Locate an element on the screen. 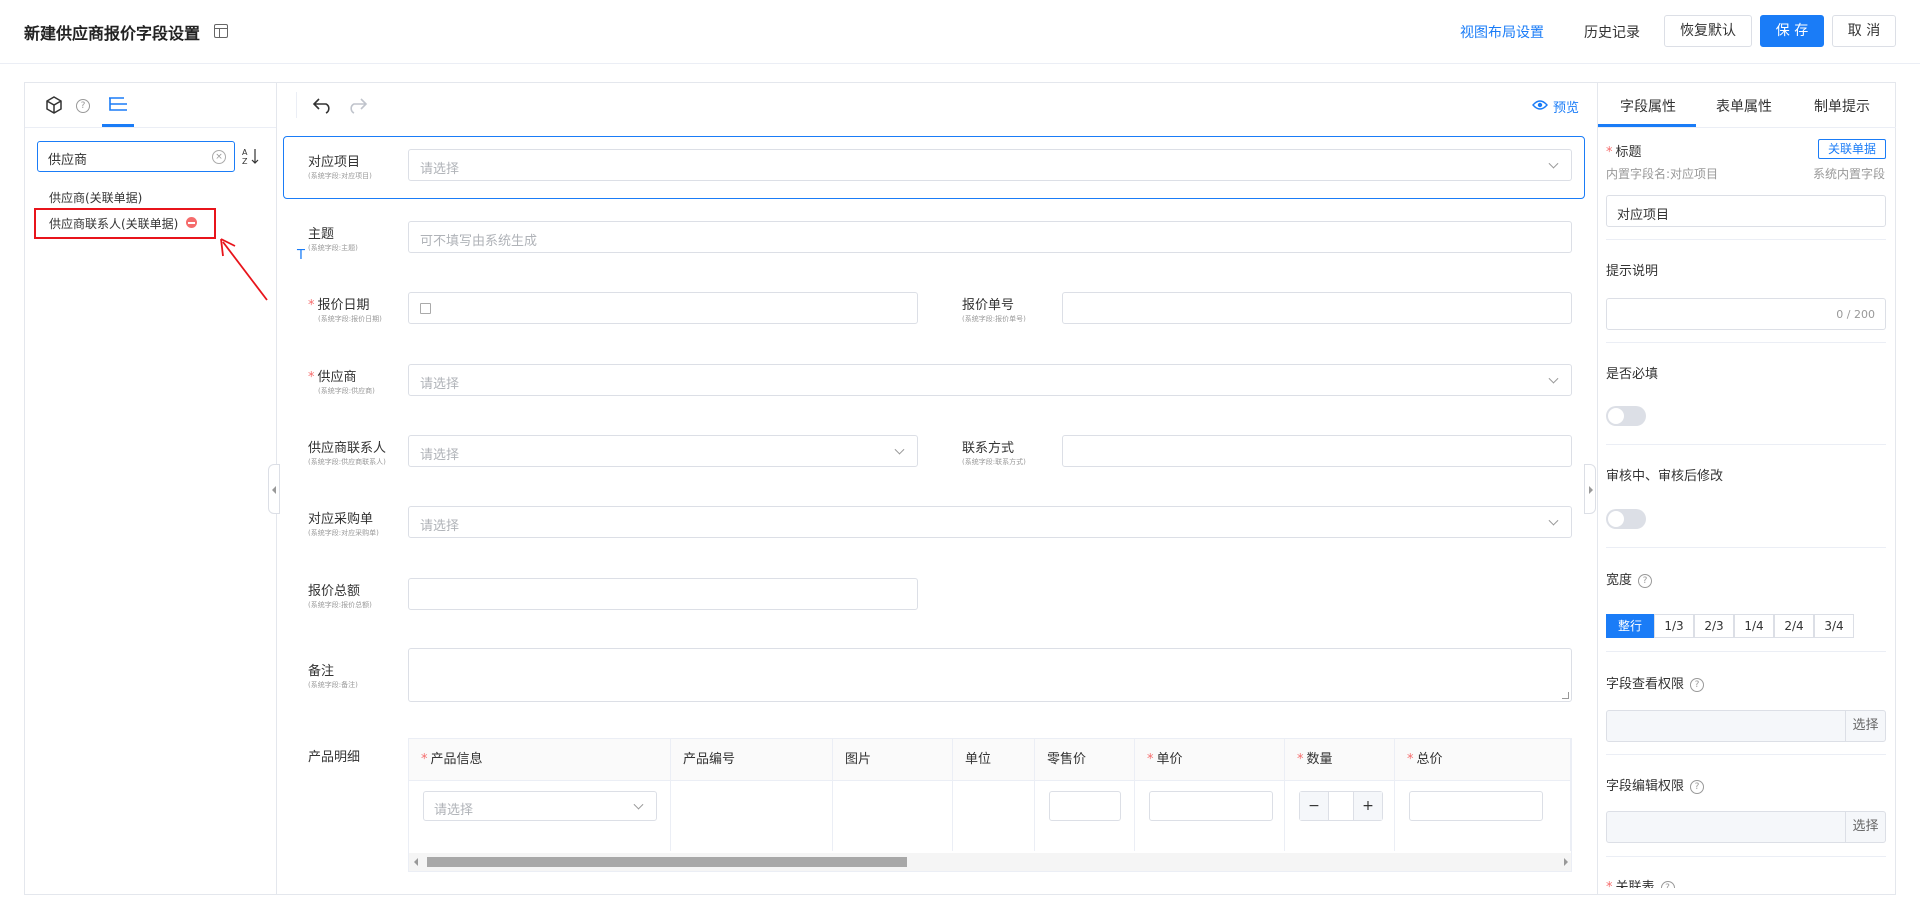 The height and width of the screenshot is (919, 1920). required-toggle is located at coordinates (1626, 416).